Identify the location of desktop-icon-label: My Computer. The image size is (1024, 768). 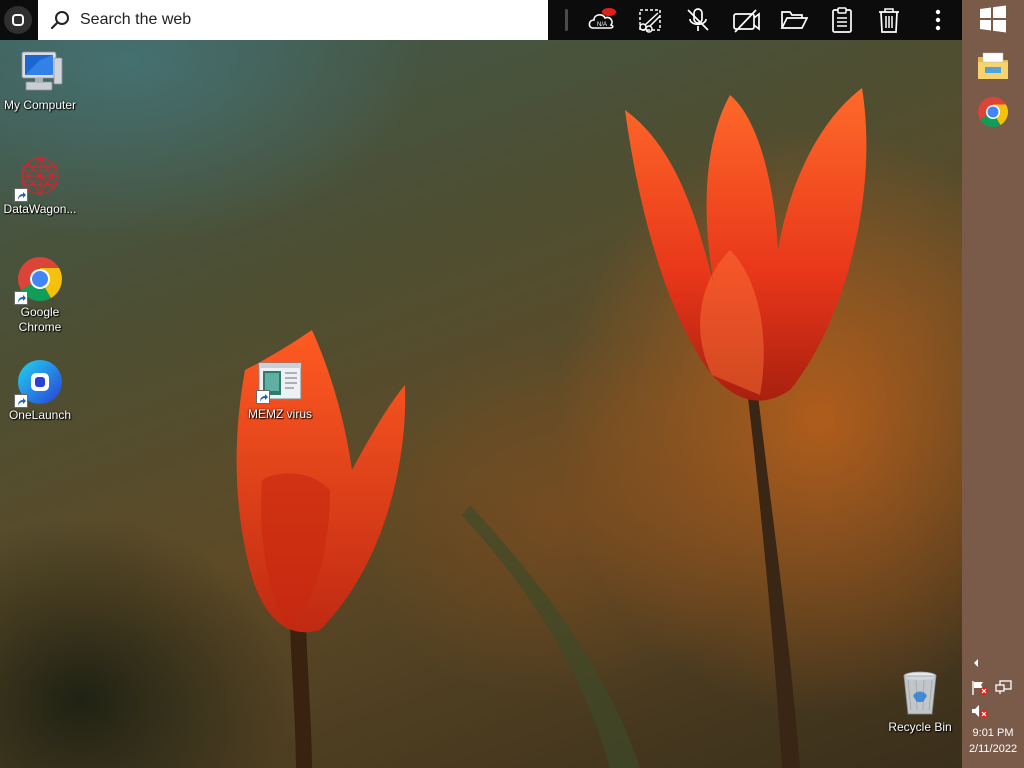
(40, 105).